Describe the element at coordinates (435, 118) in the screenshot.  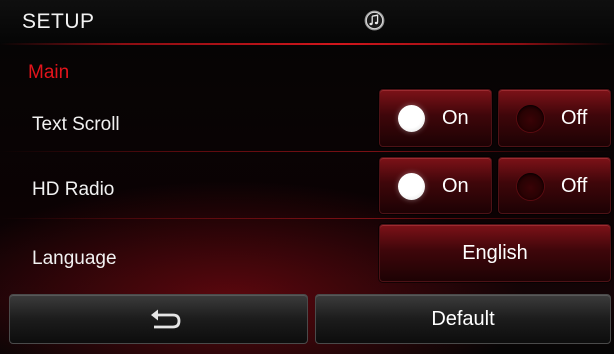
I see `text-scroll-on-button: On` at that location.